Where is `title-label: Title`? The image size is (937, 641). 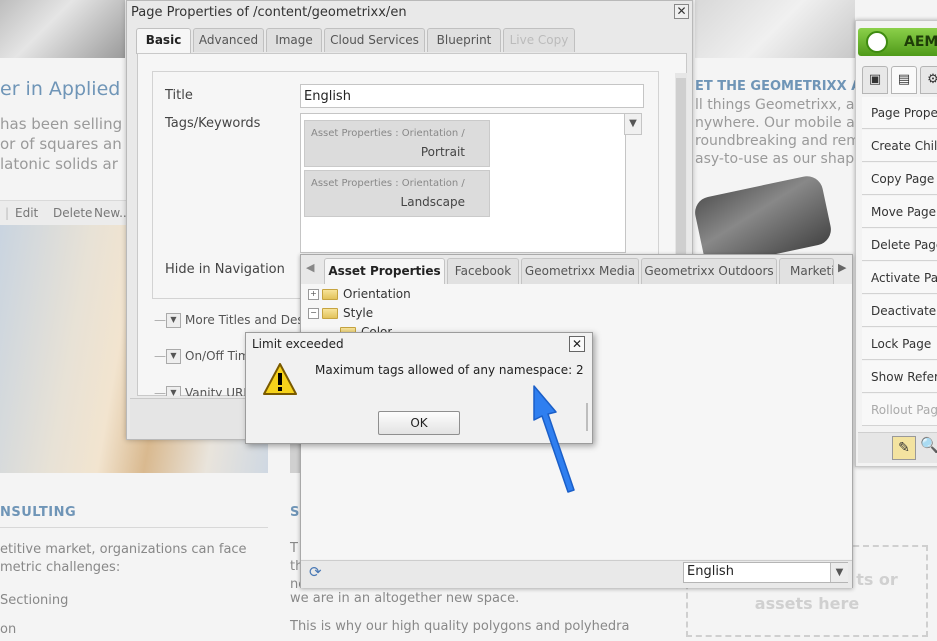 title-label: Title is located at coordinates (179, 95).